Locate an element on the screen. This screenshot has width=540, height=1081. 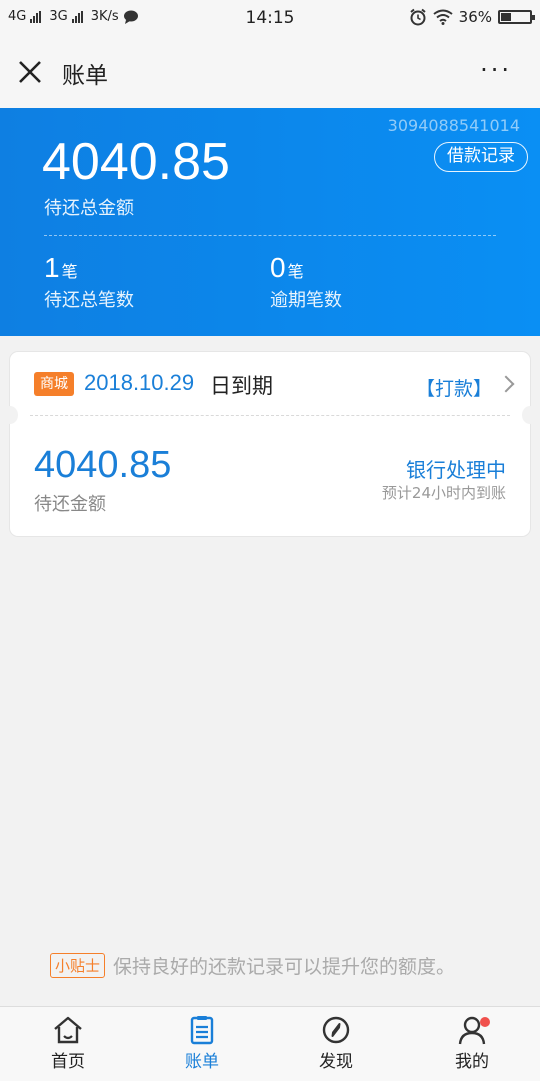
battery-percent: 36% is located at coordinates (475, 17).